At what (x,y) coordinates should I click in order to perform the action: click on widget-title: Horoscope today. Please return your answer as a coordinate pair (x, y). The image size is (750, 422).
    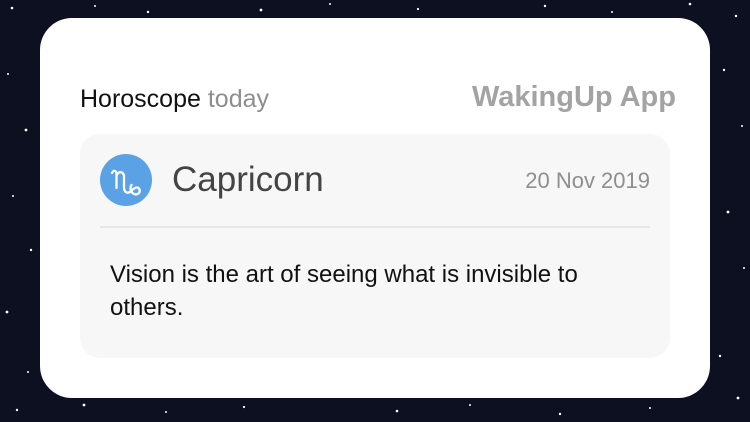
    Looking at the image, I should click on (174, 99).